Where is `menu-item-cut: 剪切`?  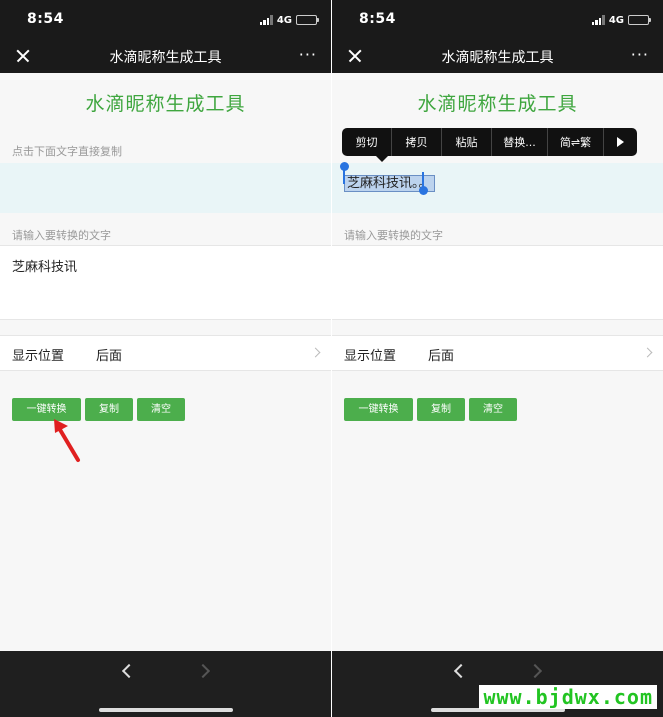
menu-item-cut: 剪切 is located at coordinates (367, 142).